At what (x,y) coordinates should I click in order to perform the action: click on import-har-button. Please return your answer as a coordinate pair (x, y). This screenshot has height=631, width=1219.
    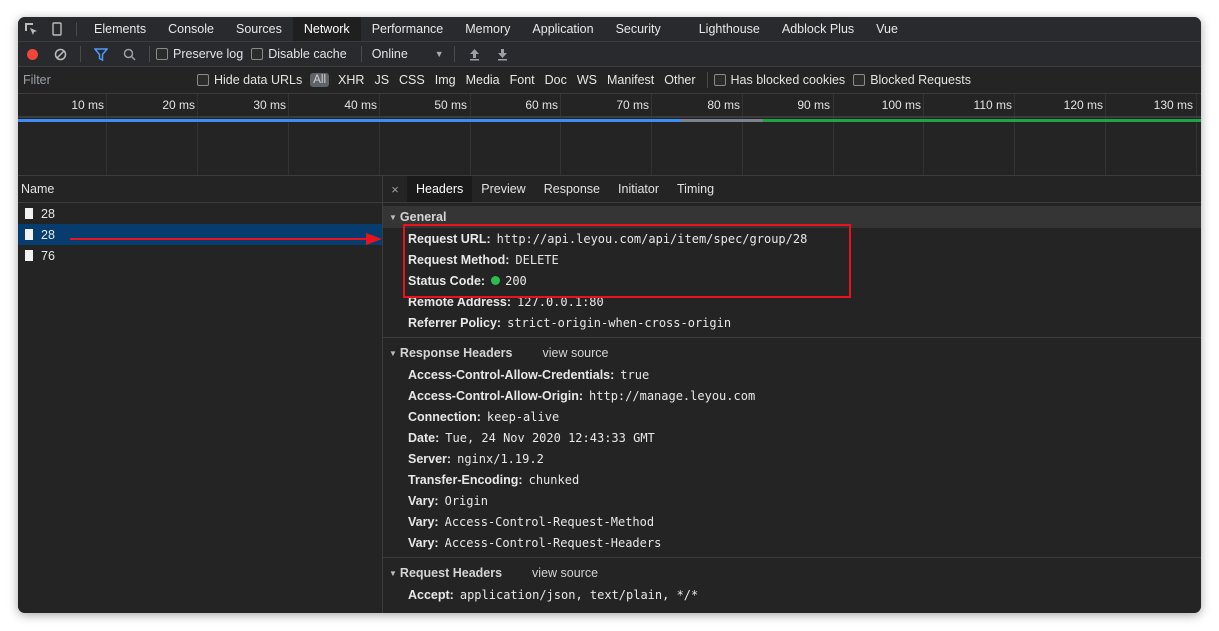
    Looking at the image, I should click on (475, 54).